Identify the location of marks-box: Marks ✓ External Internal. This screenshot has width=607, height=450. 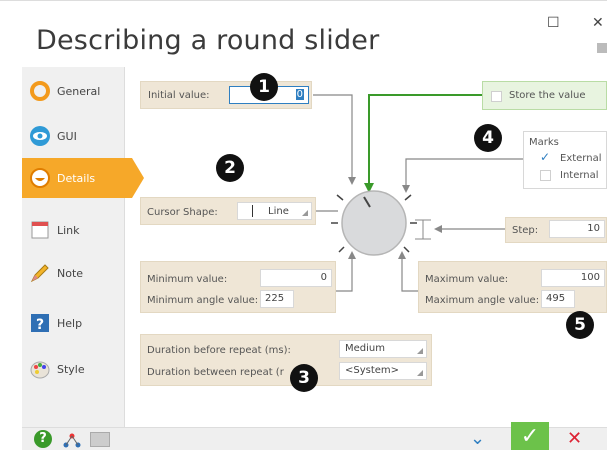
(565, 160).